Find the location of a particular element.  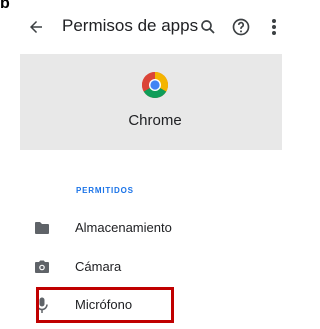

highlight-box is located at coordinates (105, 305).